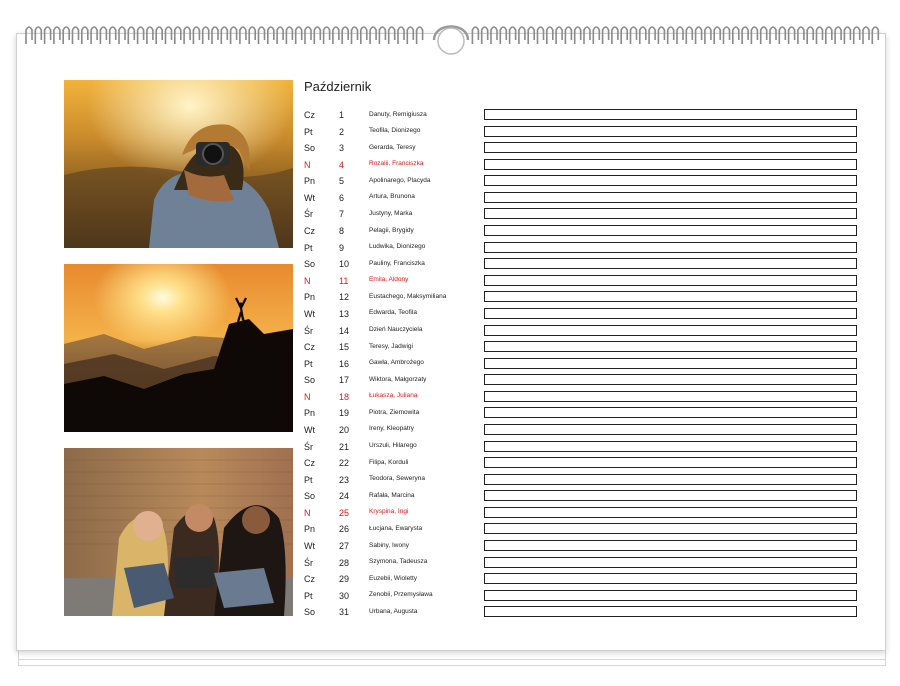 This screenshot has width=900, height=686. I want to click on day-row: N 4 Rozalii, Franciszka, so click(584, 166).